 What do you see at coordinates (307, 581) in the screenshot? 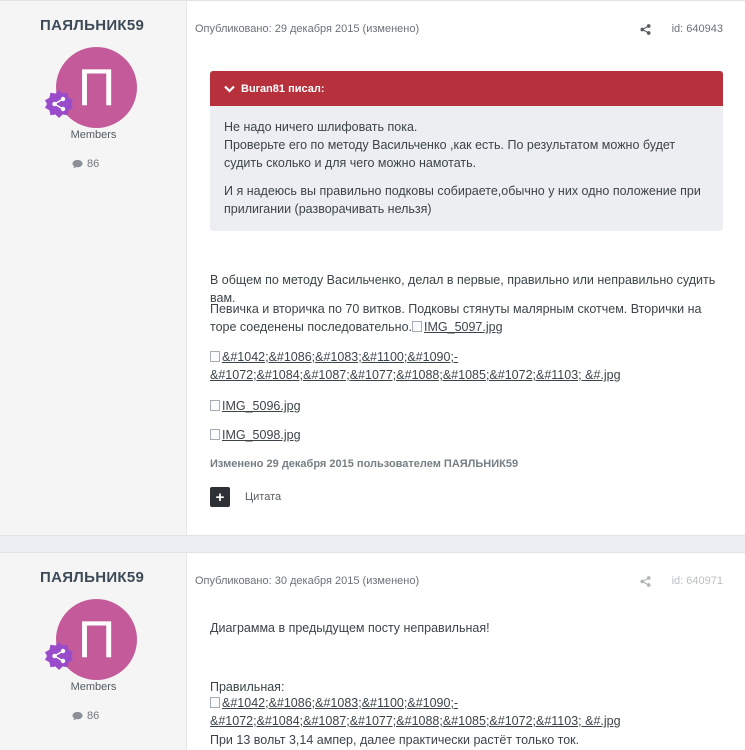
I see `post-date: Опубликовано: 30 декабря 2015 (изменено)` at bounding box center [307, 581].